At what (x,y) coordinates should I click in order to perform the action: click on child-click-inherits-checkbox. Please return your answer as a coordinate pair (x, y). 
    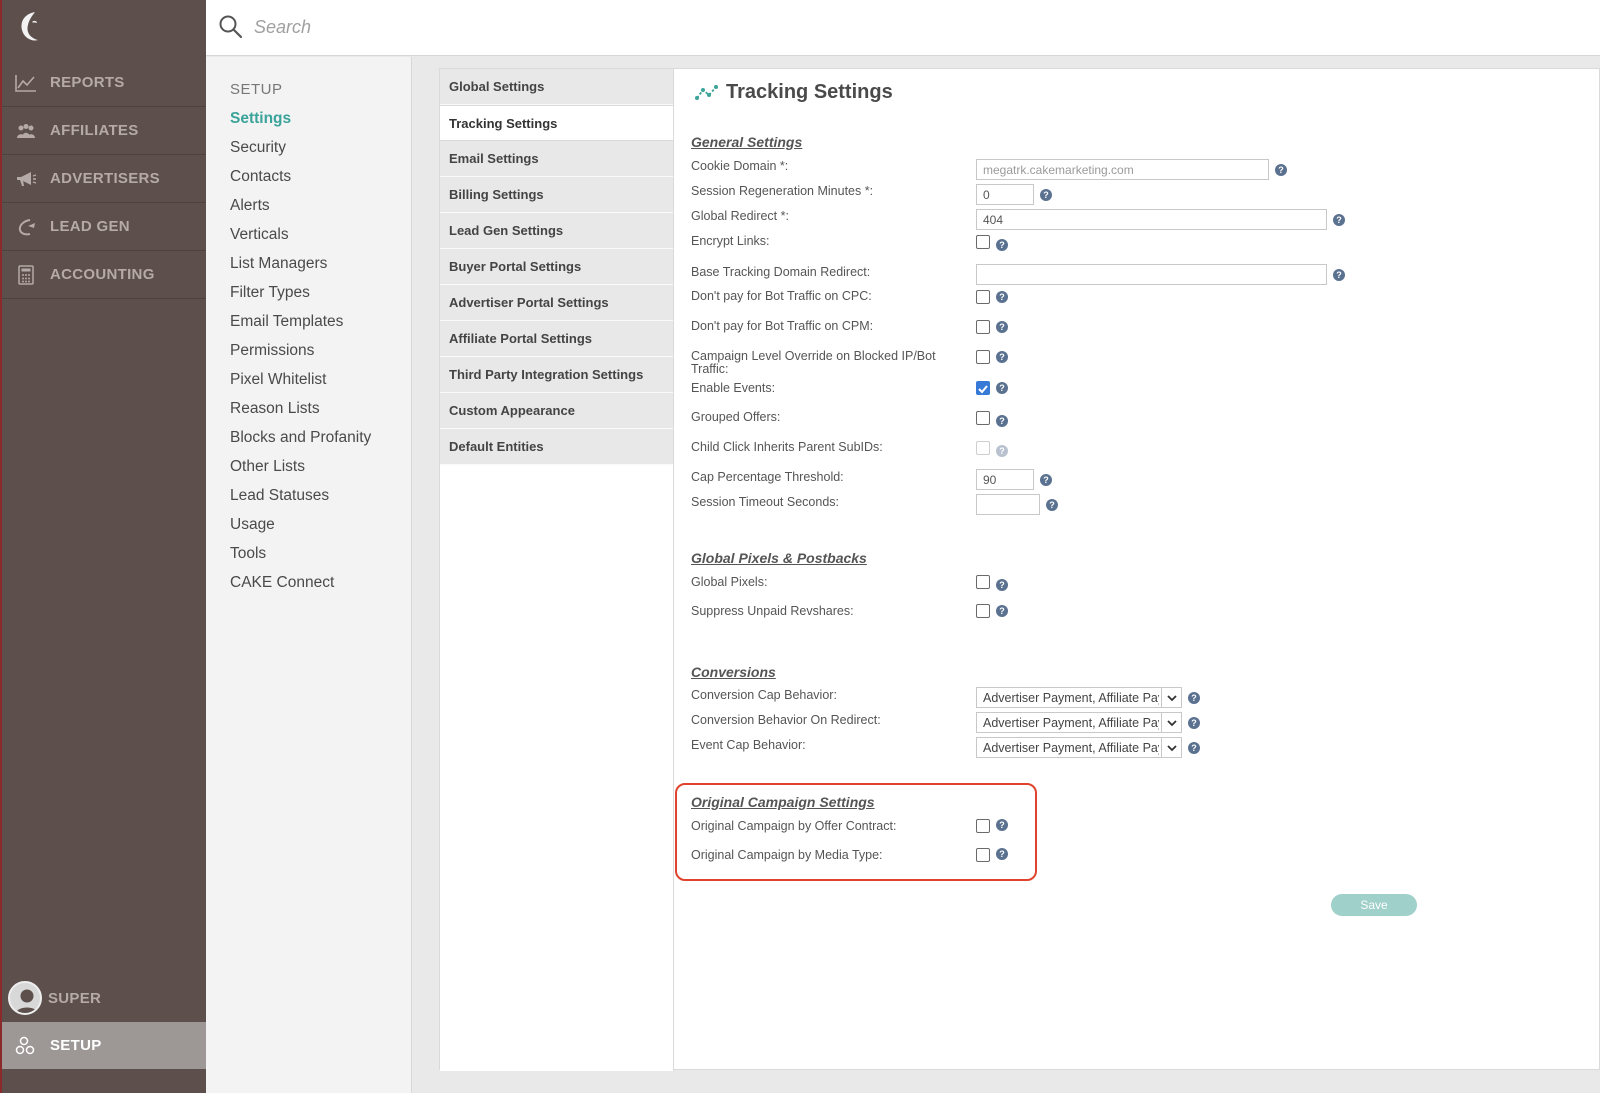
    Looking at the image, I should click on (983, 448).